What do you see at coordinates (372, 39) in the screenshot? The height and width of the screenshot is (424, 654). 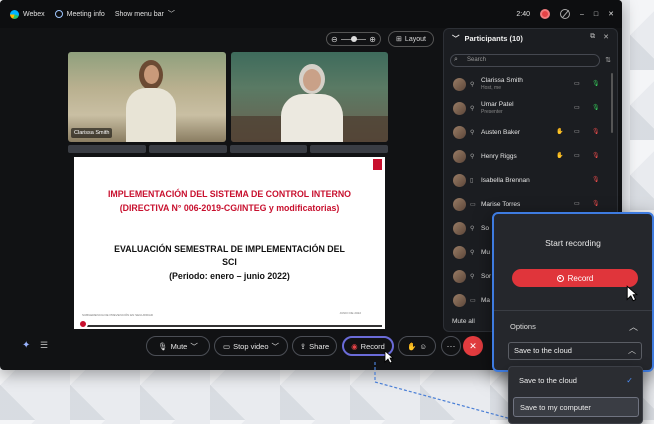 I see `zoom-in-icon: ⊕` at bounding box center [372, 39].